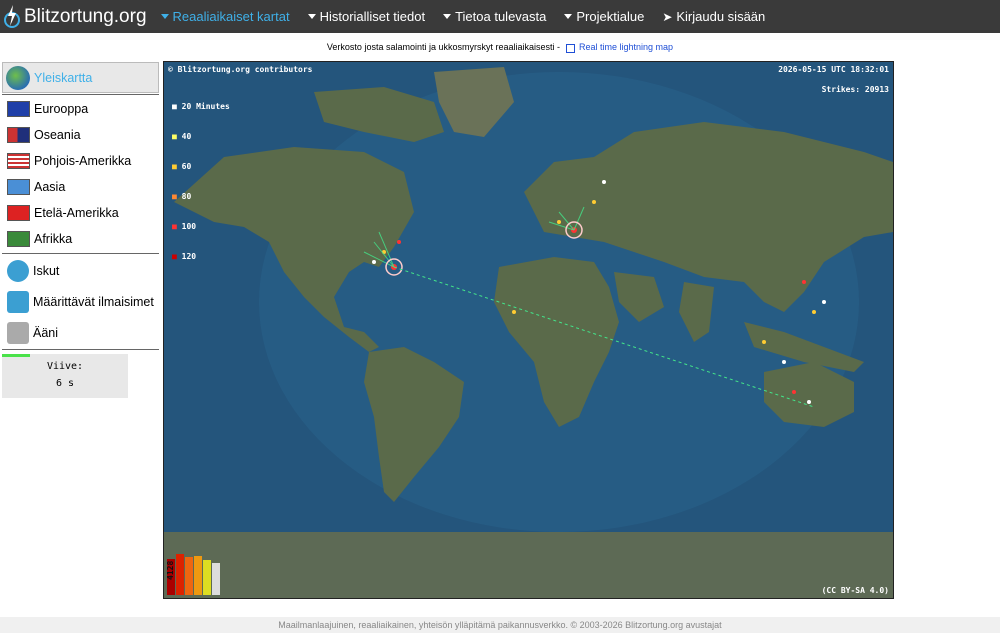 The image size is (1000, 634). I want to click on sidebar-item-oceania: Oseania, so click(80, 135).